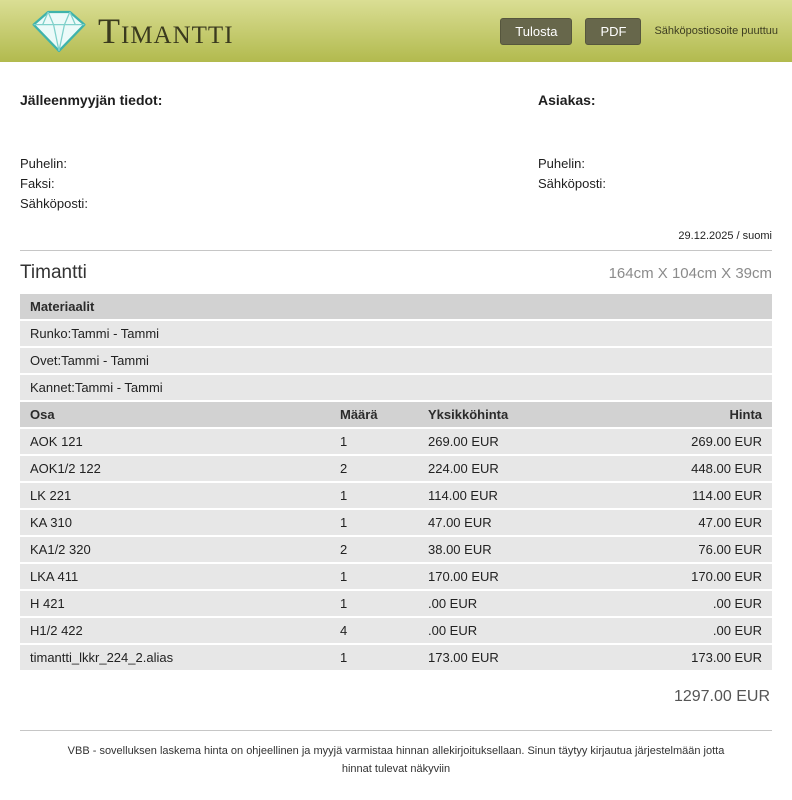 This screenshot has height=800, width=792. I want to click on part-name-cell: AOK1/2 122, so click(175, 469).